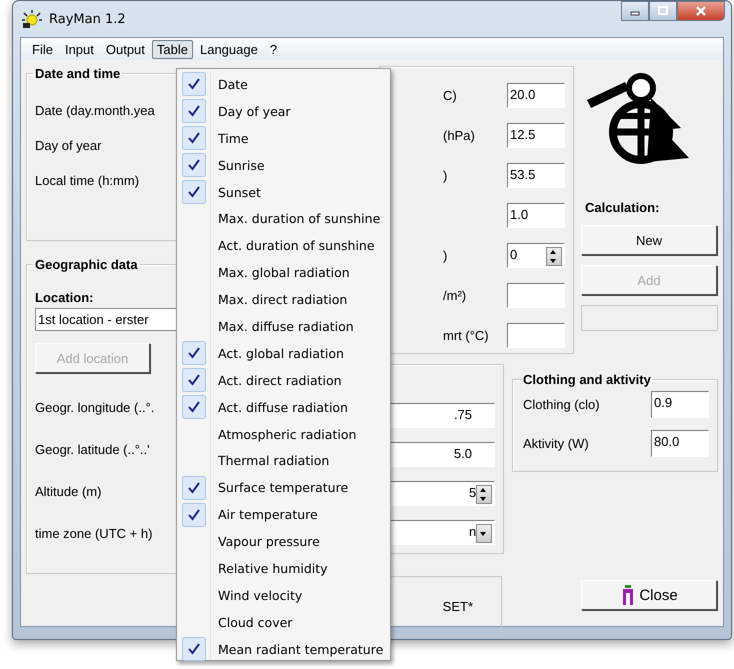 The width and height of the screenshot is (734, 669). I want to click on menu-item: Relative humidity, so click(283, 568).